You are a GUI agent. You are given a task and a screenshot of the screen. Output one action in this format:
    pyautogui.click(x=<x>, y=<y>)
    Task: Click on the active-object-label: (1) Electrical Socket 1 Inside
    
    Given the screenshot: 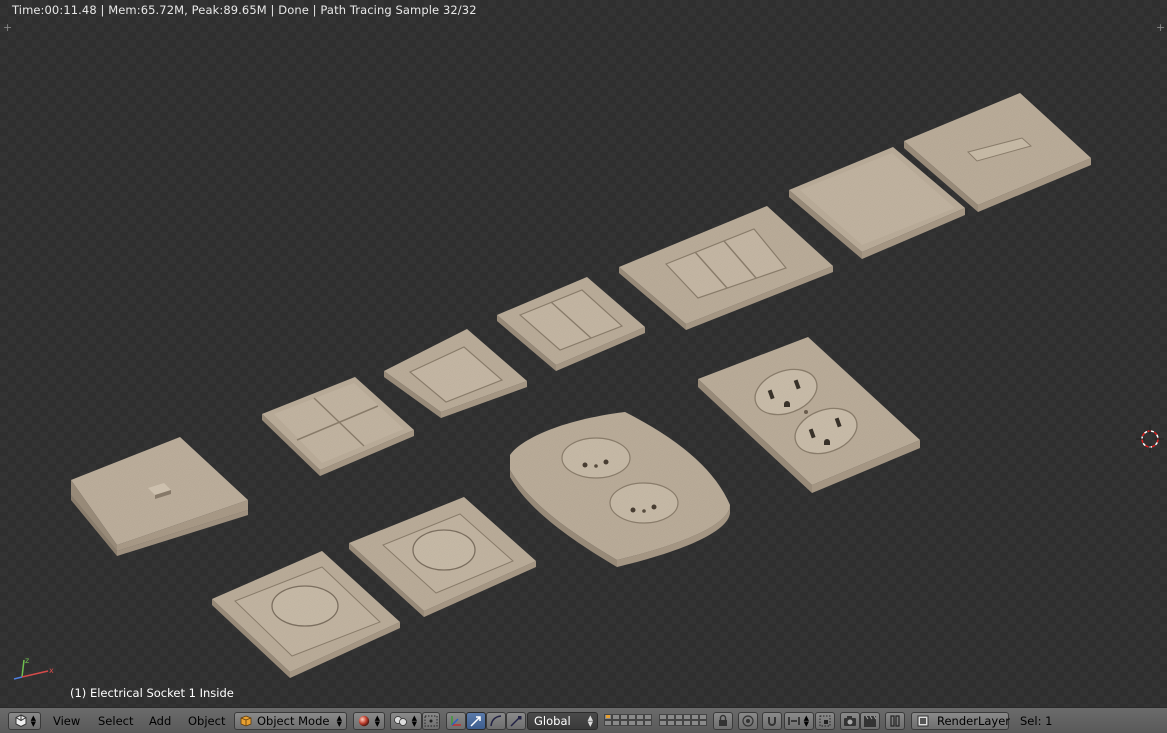 What is the action you would take?
    pyautogui.click(x=152, y=693)
    